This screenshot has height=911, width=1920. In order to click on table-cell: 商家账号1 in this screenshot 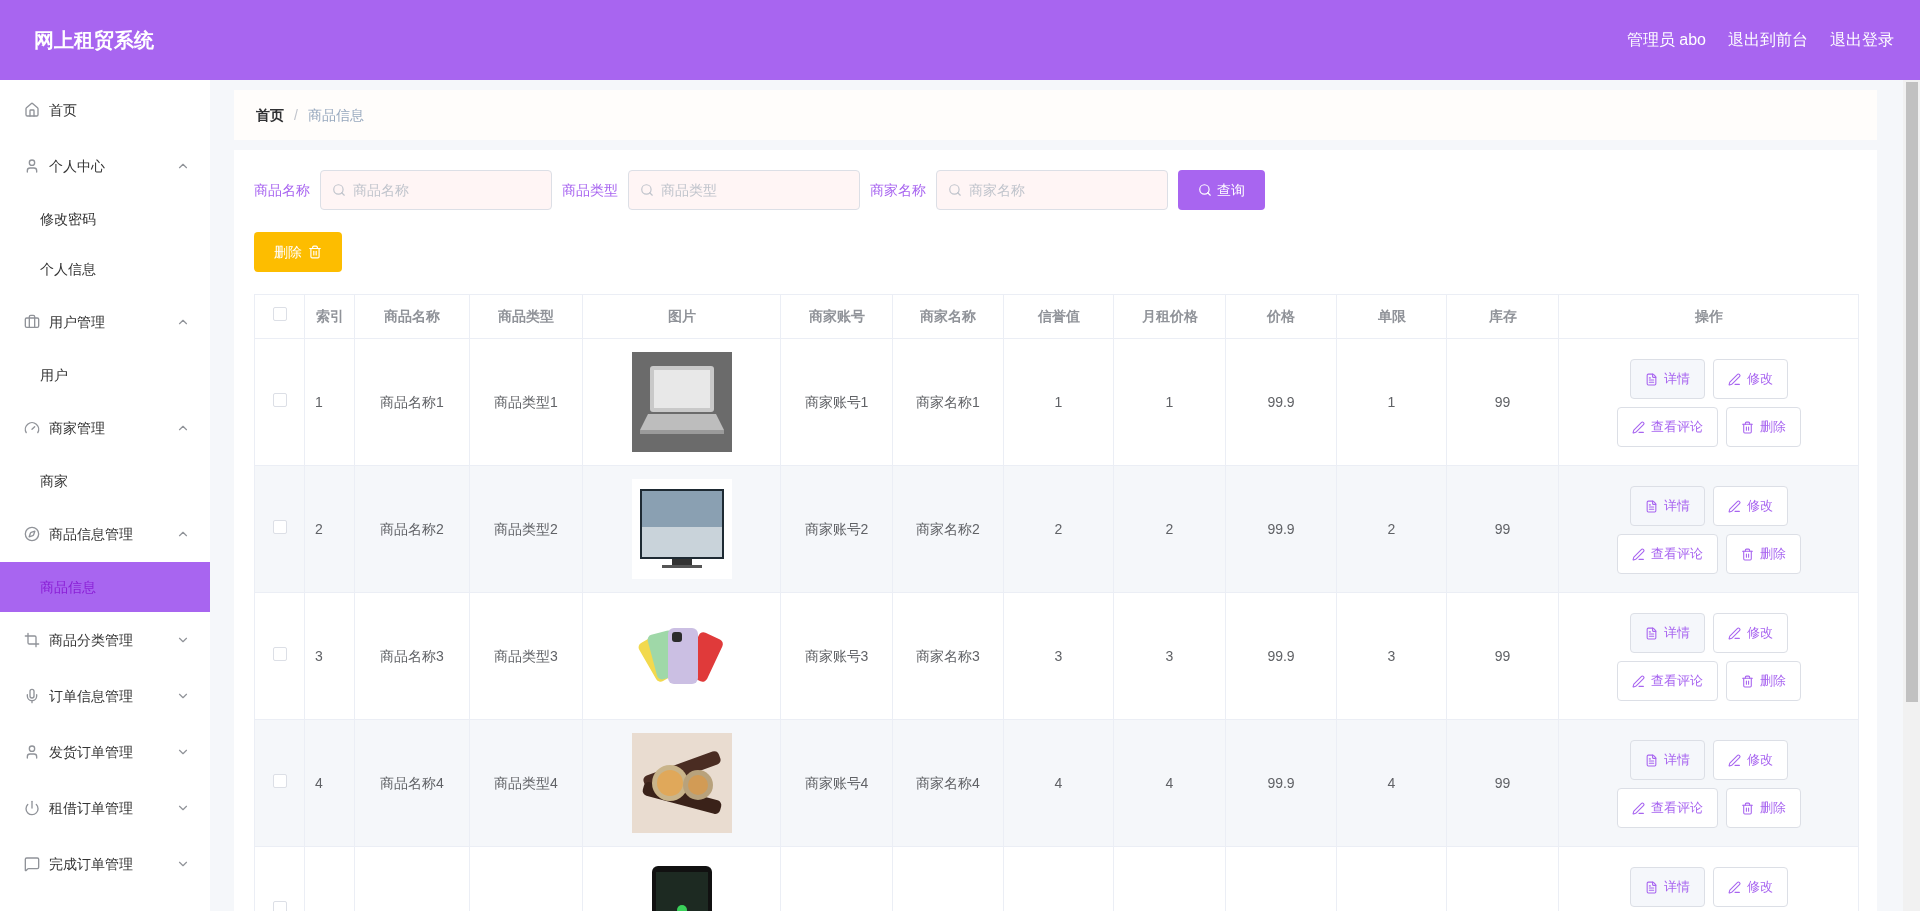, I will do `click(836, 402)`.